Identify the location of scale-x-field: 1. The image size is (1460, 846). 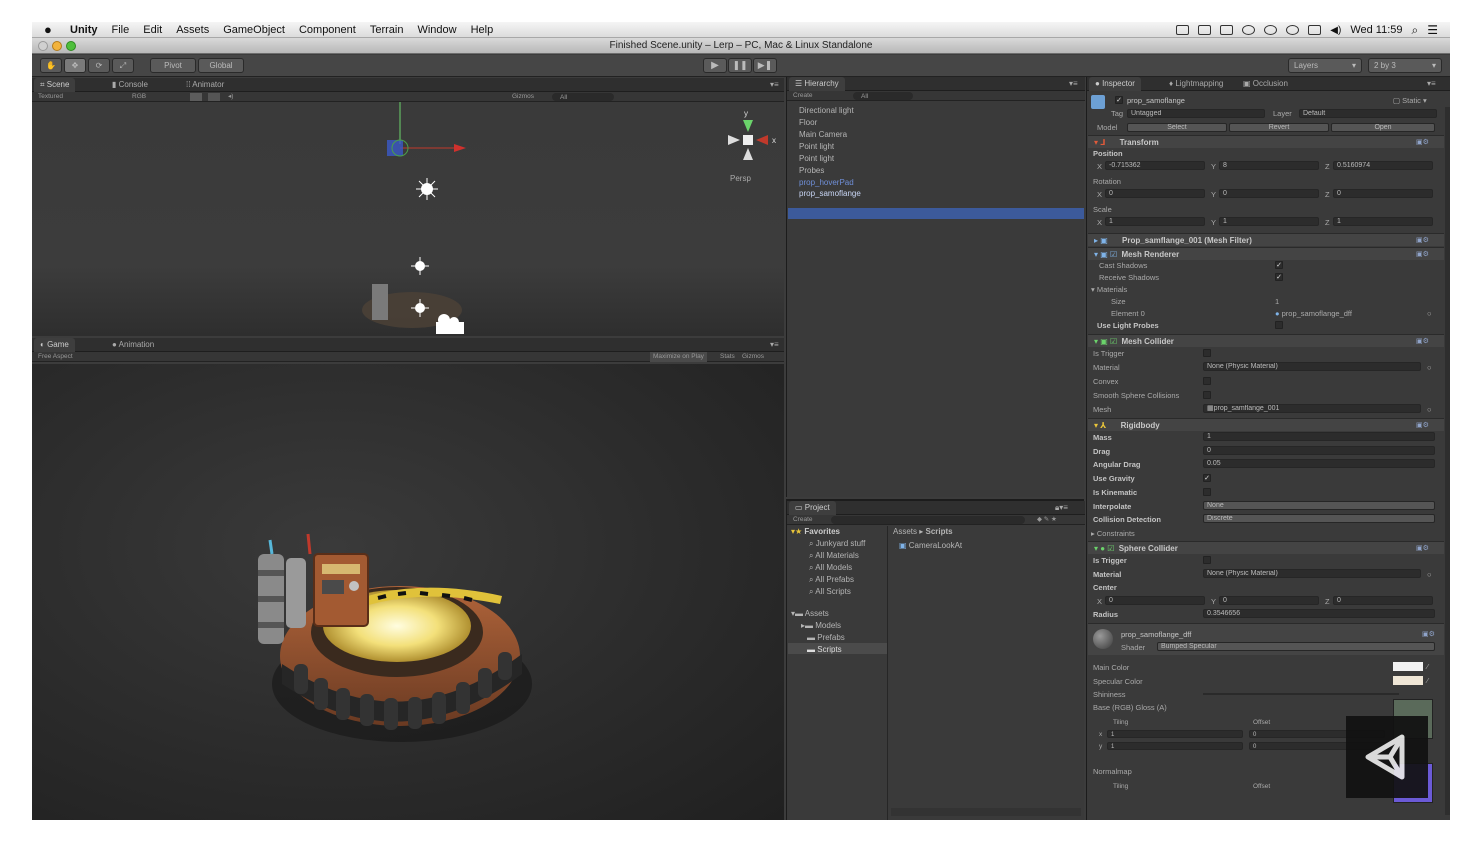
(1155, 221).